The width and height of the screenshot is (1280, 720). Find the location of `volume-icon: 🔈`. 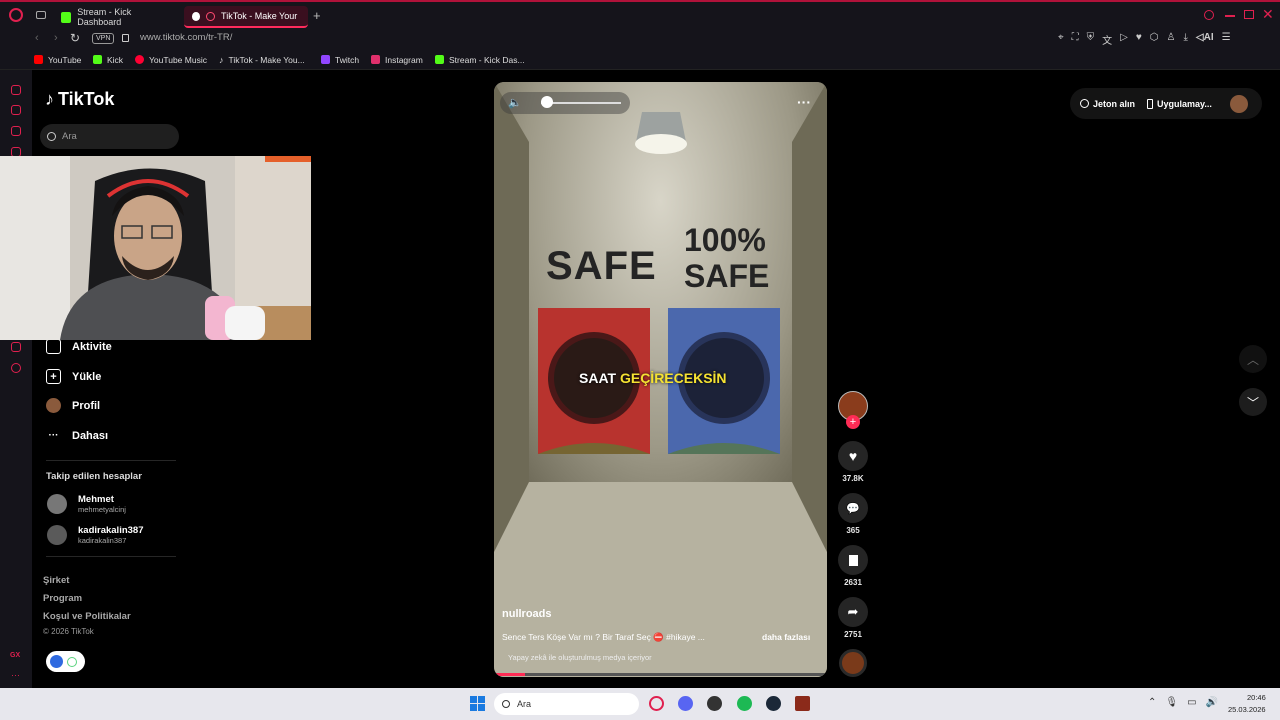

volume-icon: 🔈 is located at coordinates (515, 102).